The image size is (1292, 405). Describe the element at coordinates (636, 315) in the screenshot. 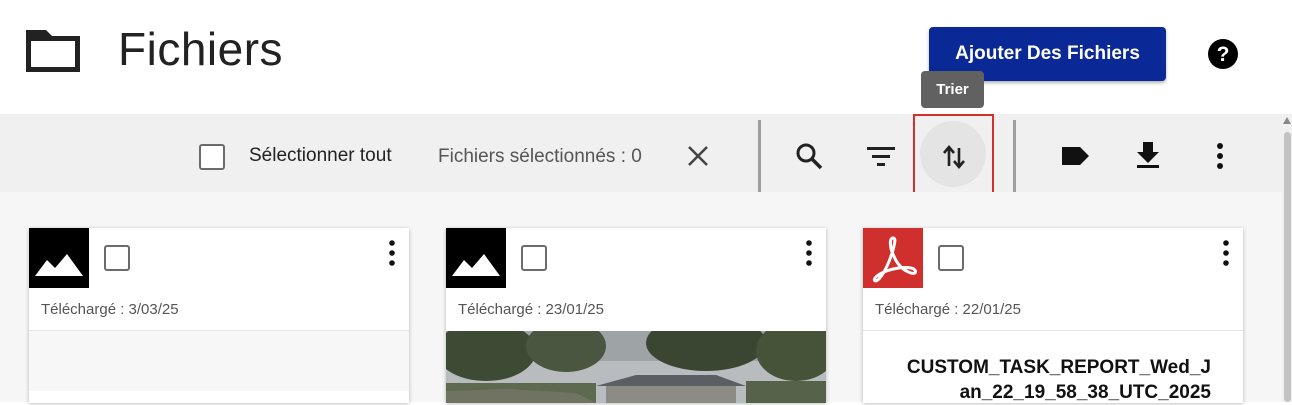

I see `file-card: Téléchargé : 23/01/25` at that location.